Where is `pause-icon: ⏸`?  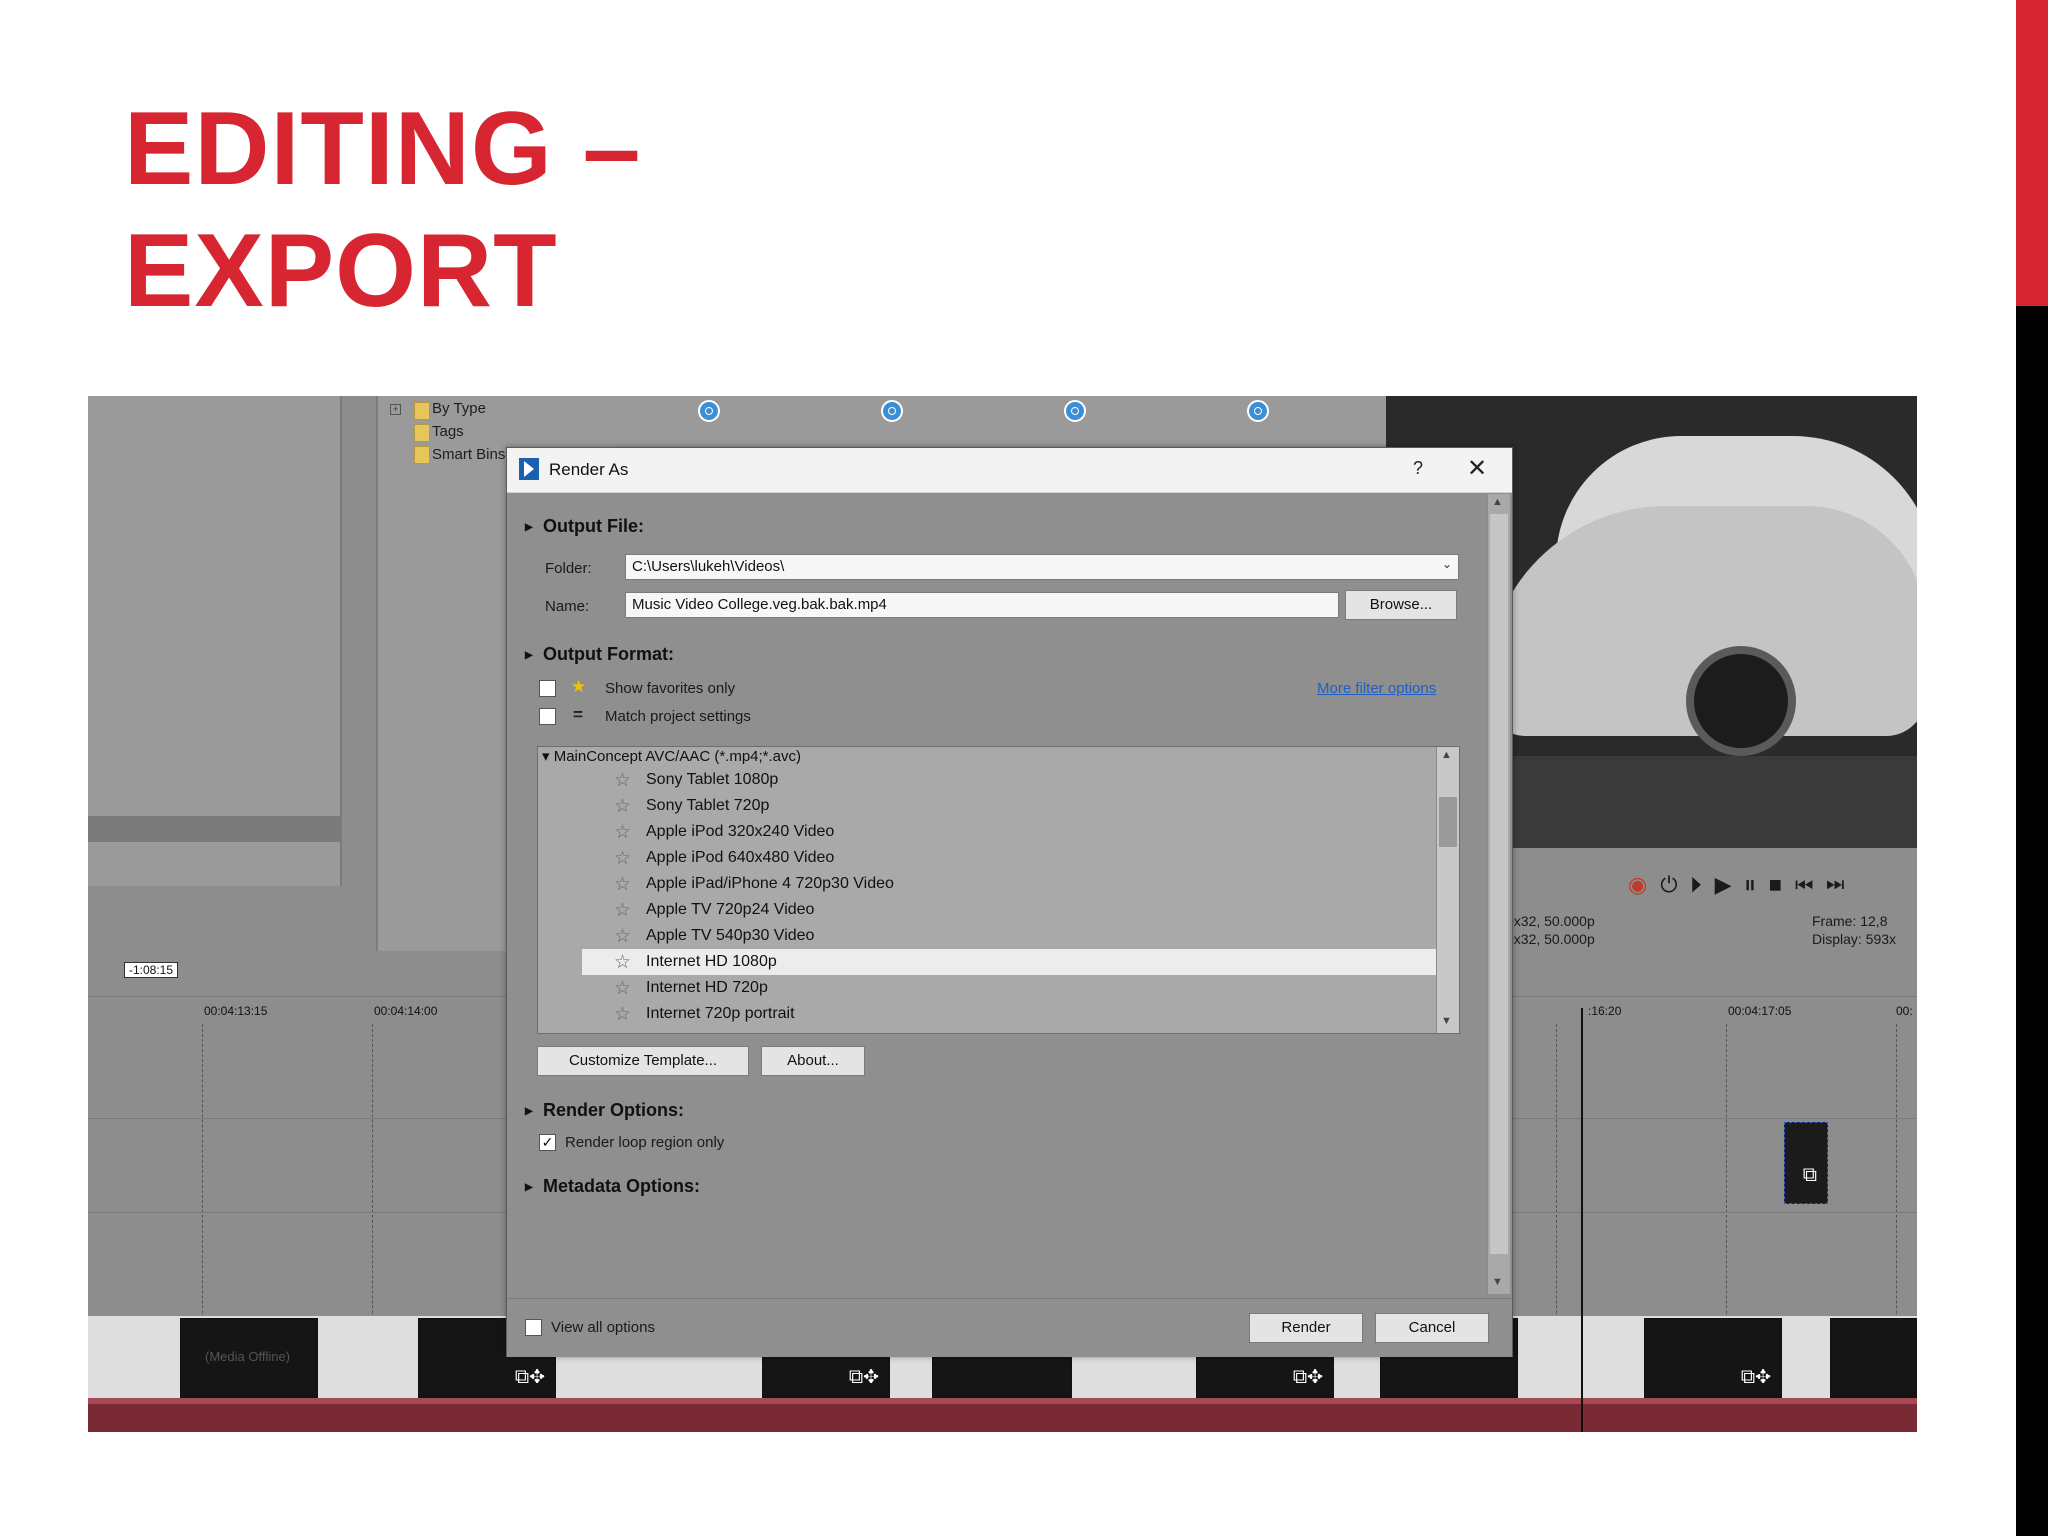 pause-icon: ⏸ is located at coordinates (1757, 884).